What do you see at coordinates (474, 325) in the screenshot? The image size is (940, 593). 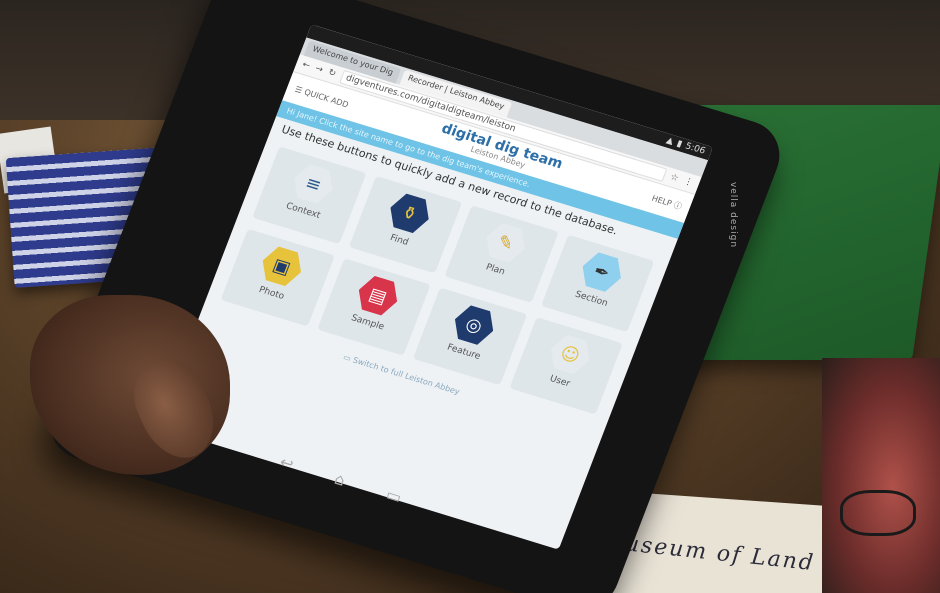 I see `compass-icon: ◎` at bounding box center [474, 325].